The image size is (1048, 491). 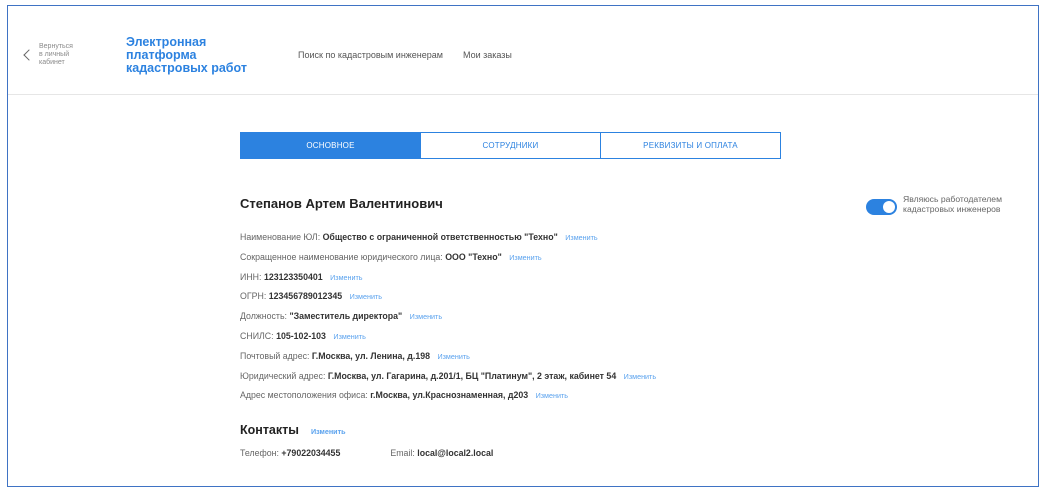 What do you see at coordinates (402, 453) in the screenshot?
I see `email-label: Email:` at bounding box center [402, 453].